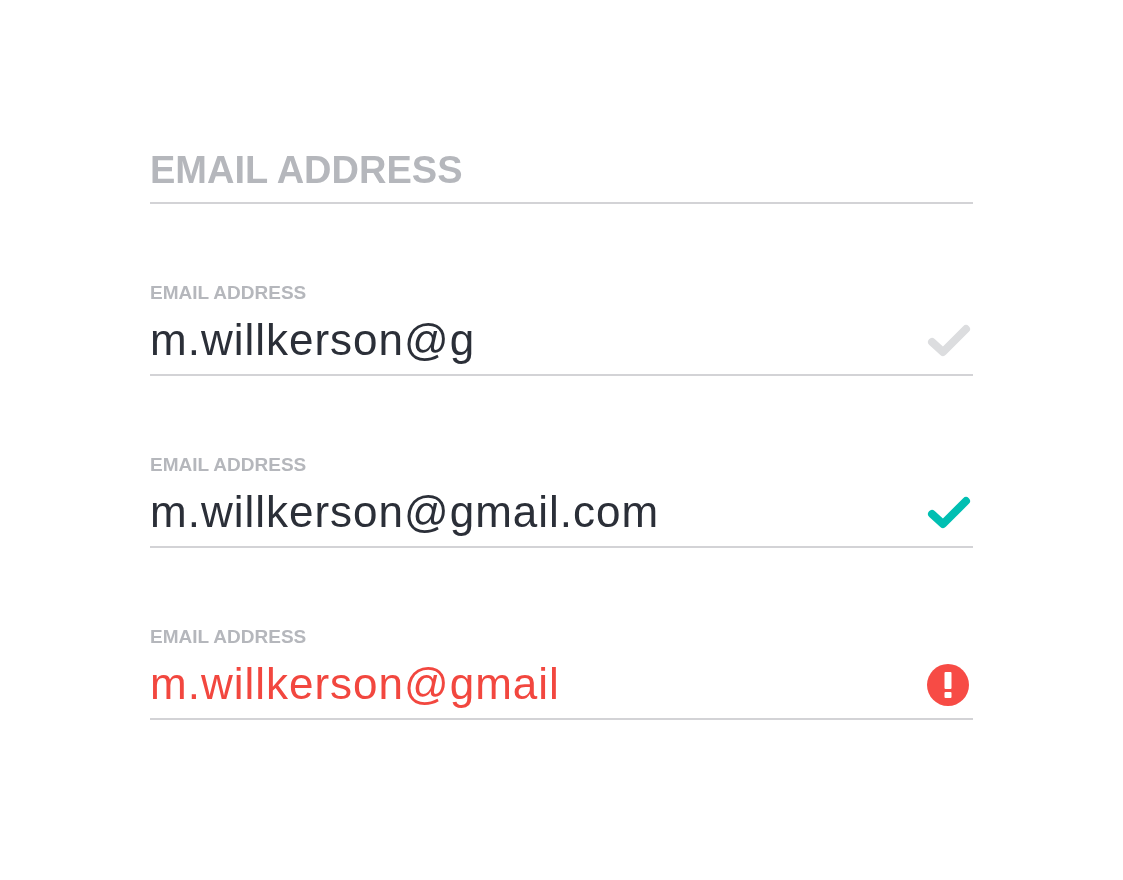 The width and height of the screenshot is (1123, 880). Describe the element at coordinates (561, 342) in the screenshot. I see `email-field: m.willkerson@g` at that location.